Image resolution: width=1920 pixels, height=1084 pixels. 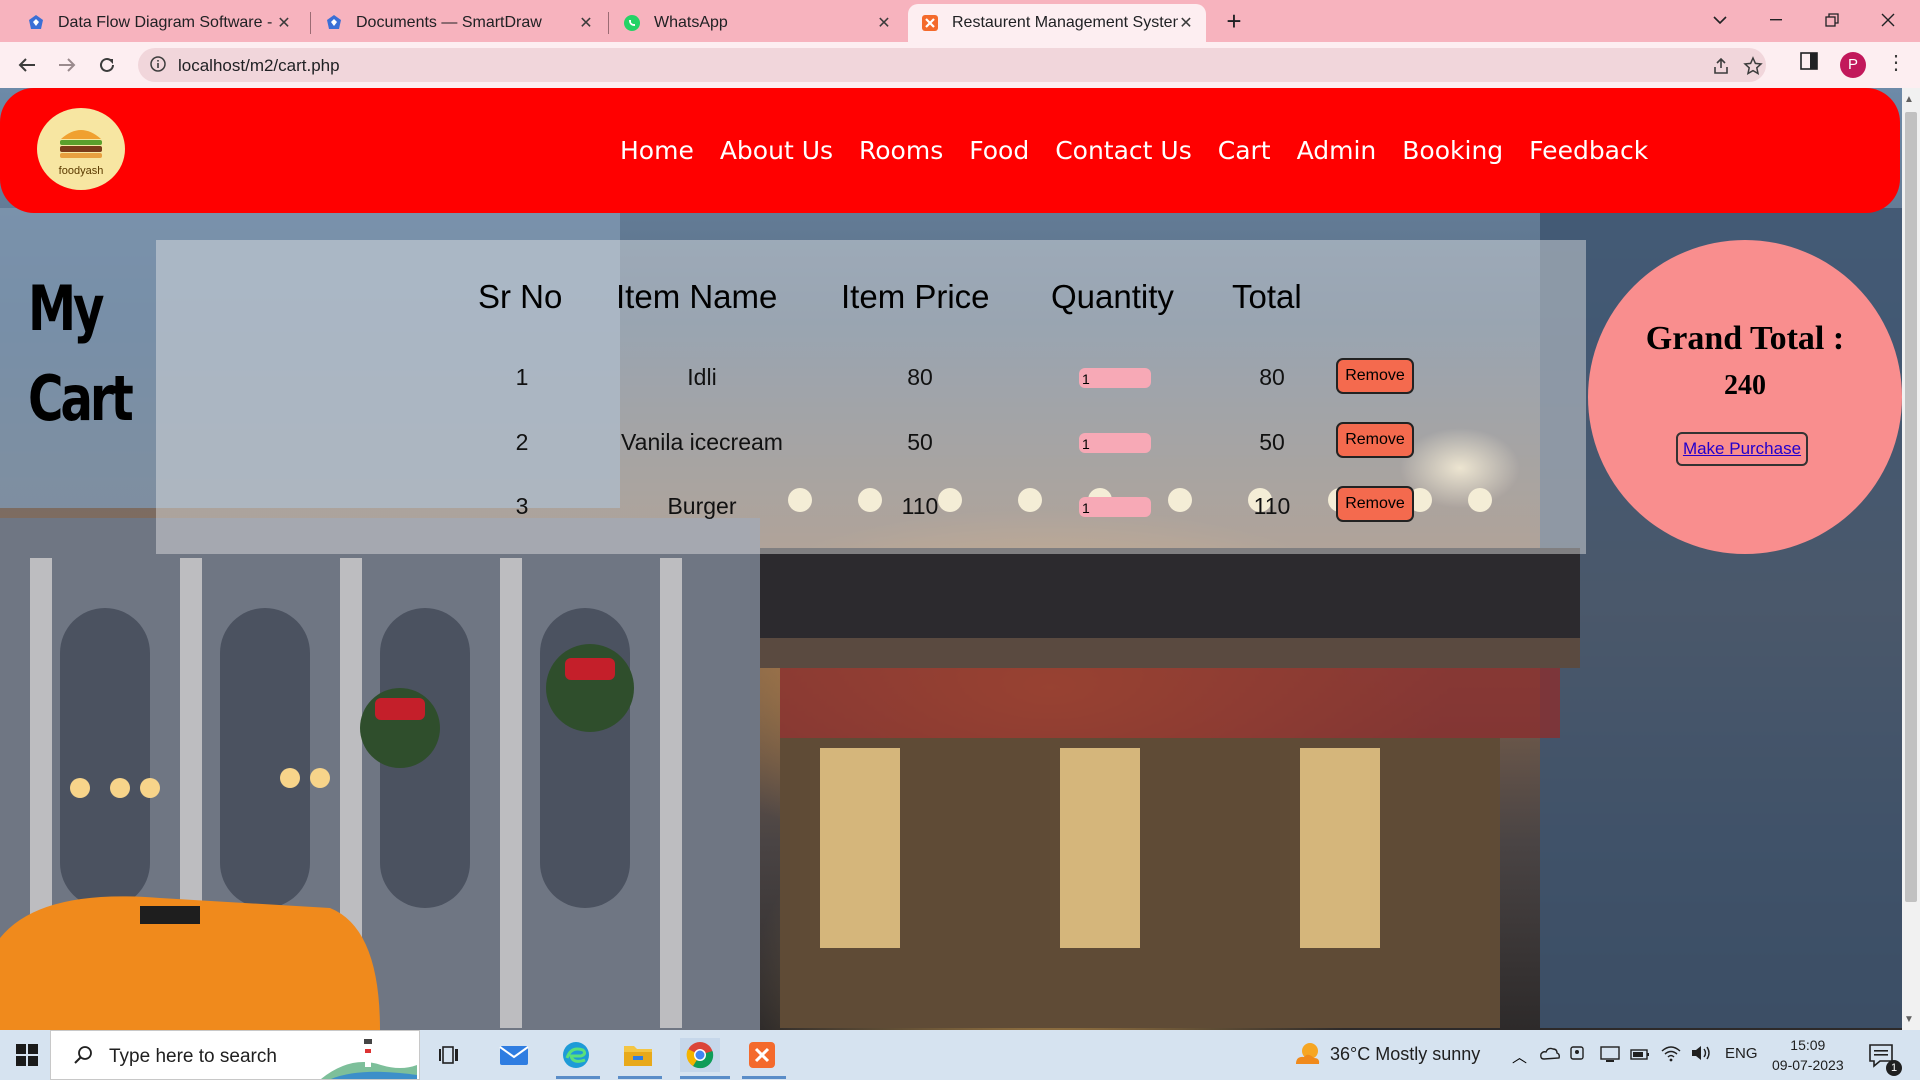 What do you see at coordinates (1065, 22) in the screenshot?
I see `tab-title: Restaurent Management System` at bounding box center [1065, 22].